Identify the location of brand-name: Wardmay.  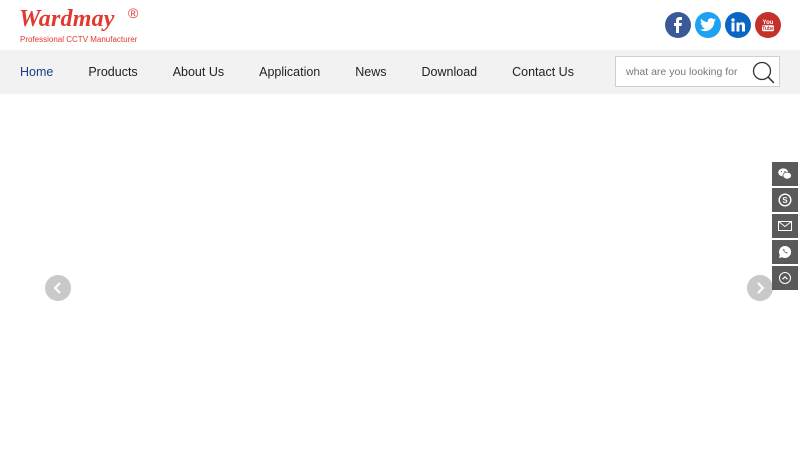
(67, 19).